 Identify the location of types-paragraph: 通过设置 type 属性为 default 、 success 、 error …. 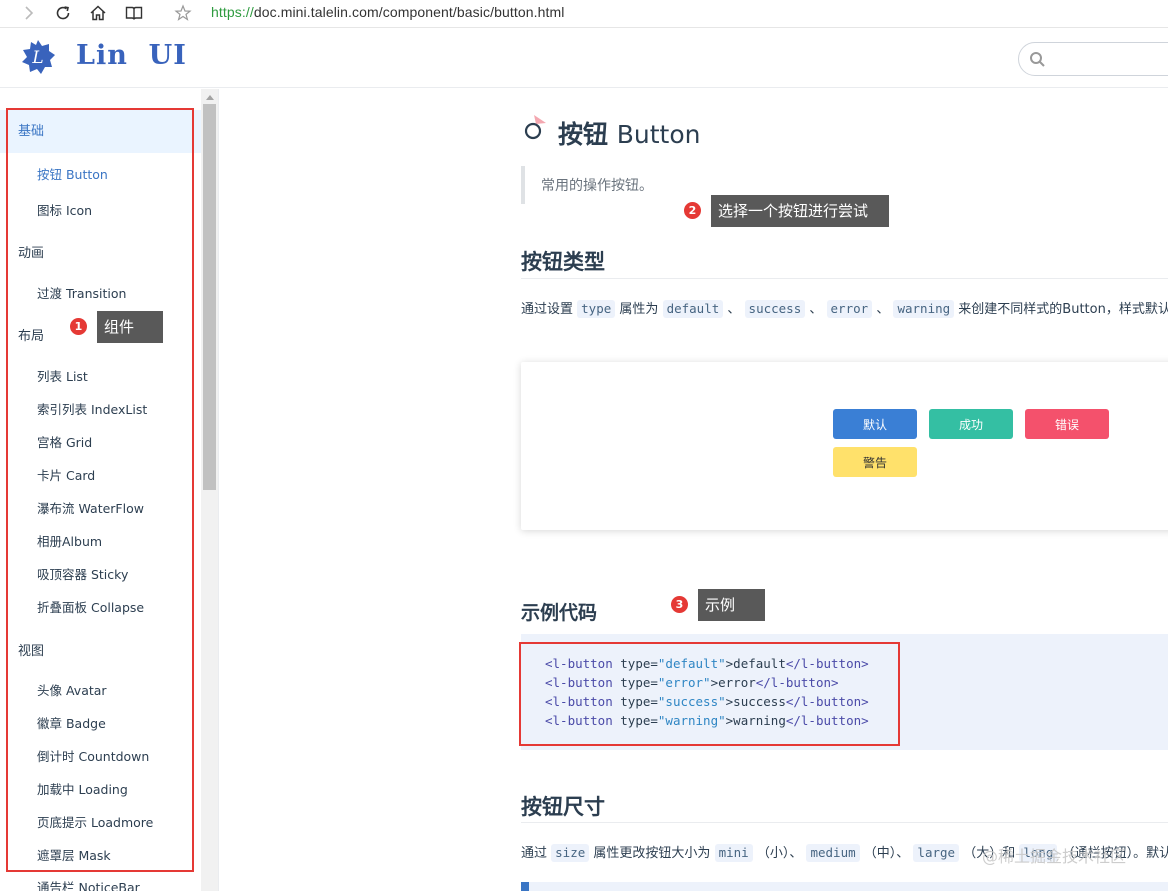
(844, 308).